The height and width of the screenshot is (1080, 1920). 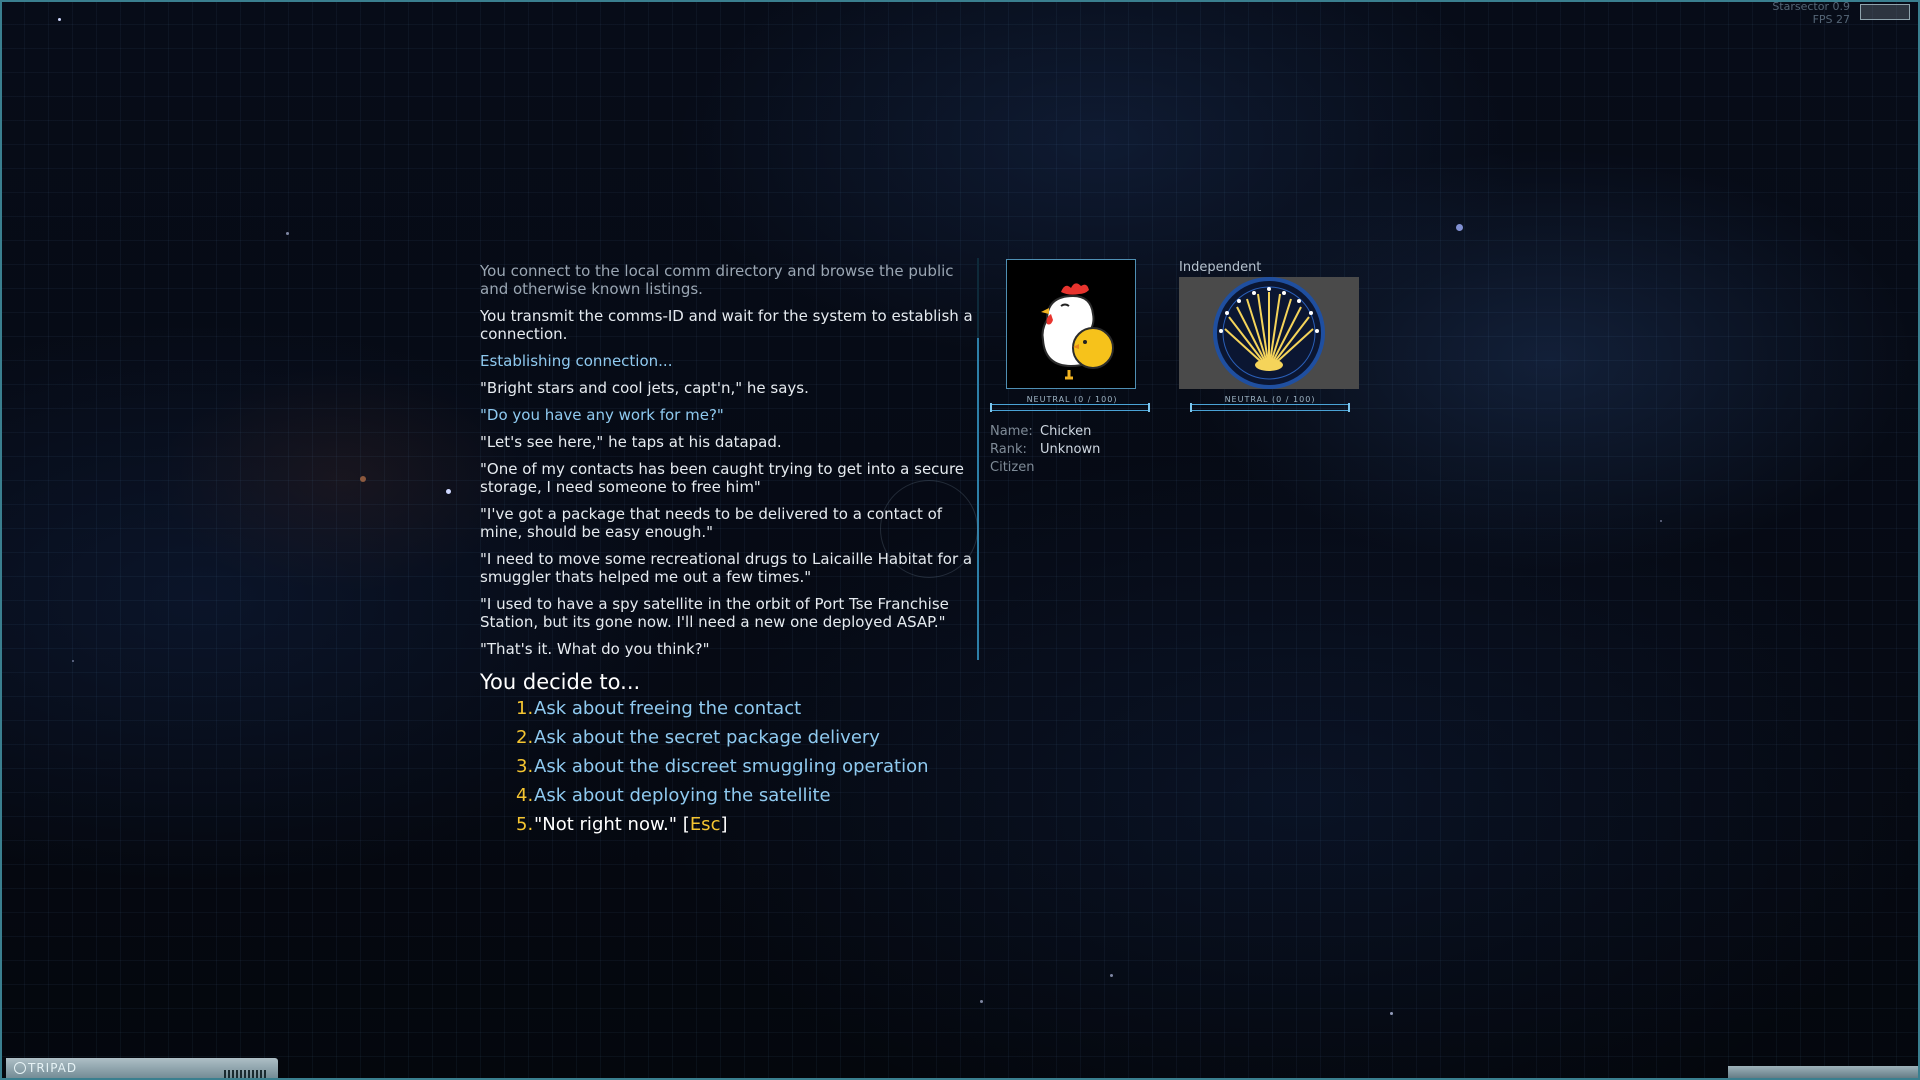 What do you see at coordinates (1008, 449) in the screenshot?
I see `rank-key: Rank:` at bounding box center [1008, 449].